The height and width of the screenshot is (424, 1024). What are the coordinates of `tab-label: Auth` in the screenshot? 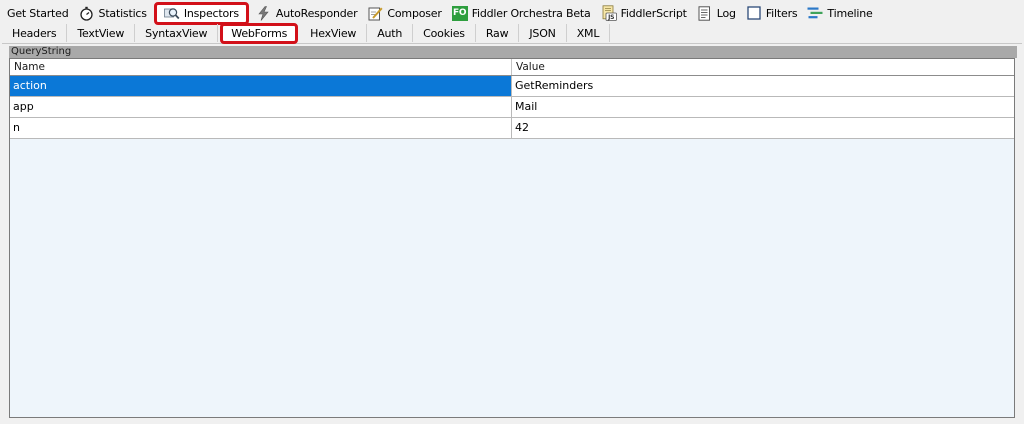 It's located at (390, 33).